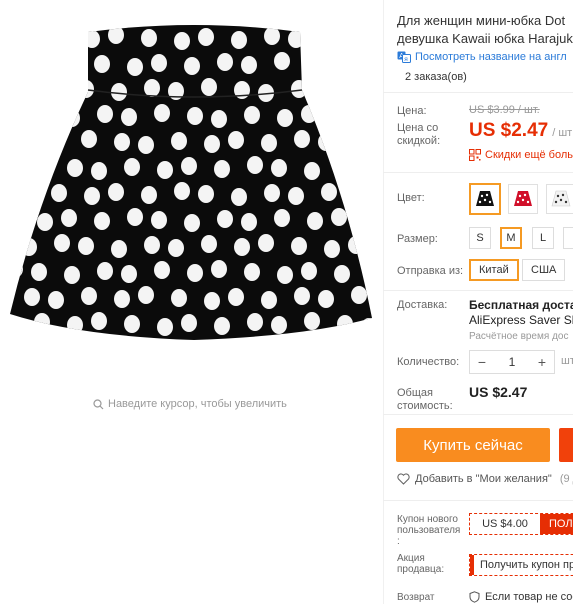 This screenshot has width=573, height=604. Describe the element at coordinates (482, 362) in the screenshot. I see `quantity-decrease-button: −` at that location.